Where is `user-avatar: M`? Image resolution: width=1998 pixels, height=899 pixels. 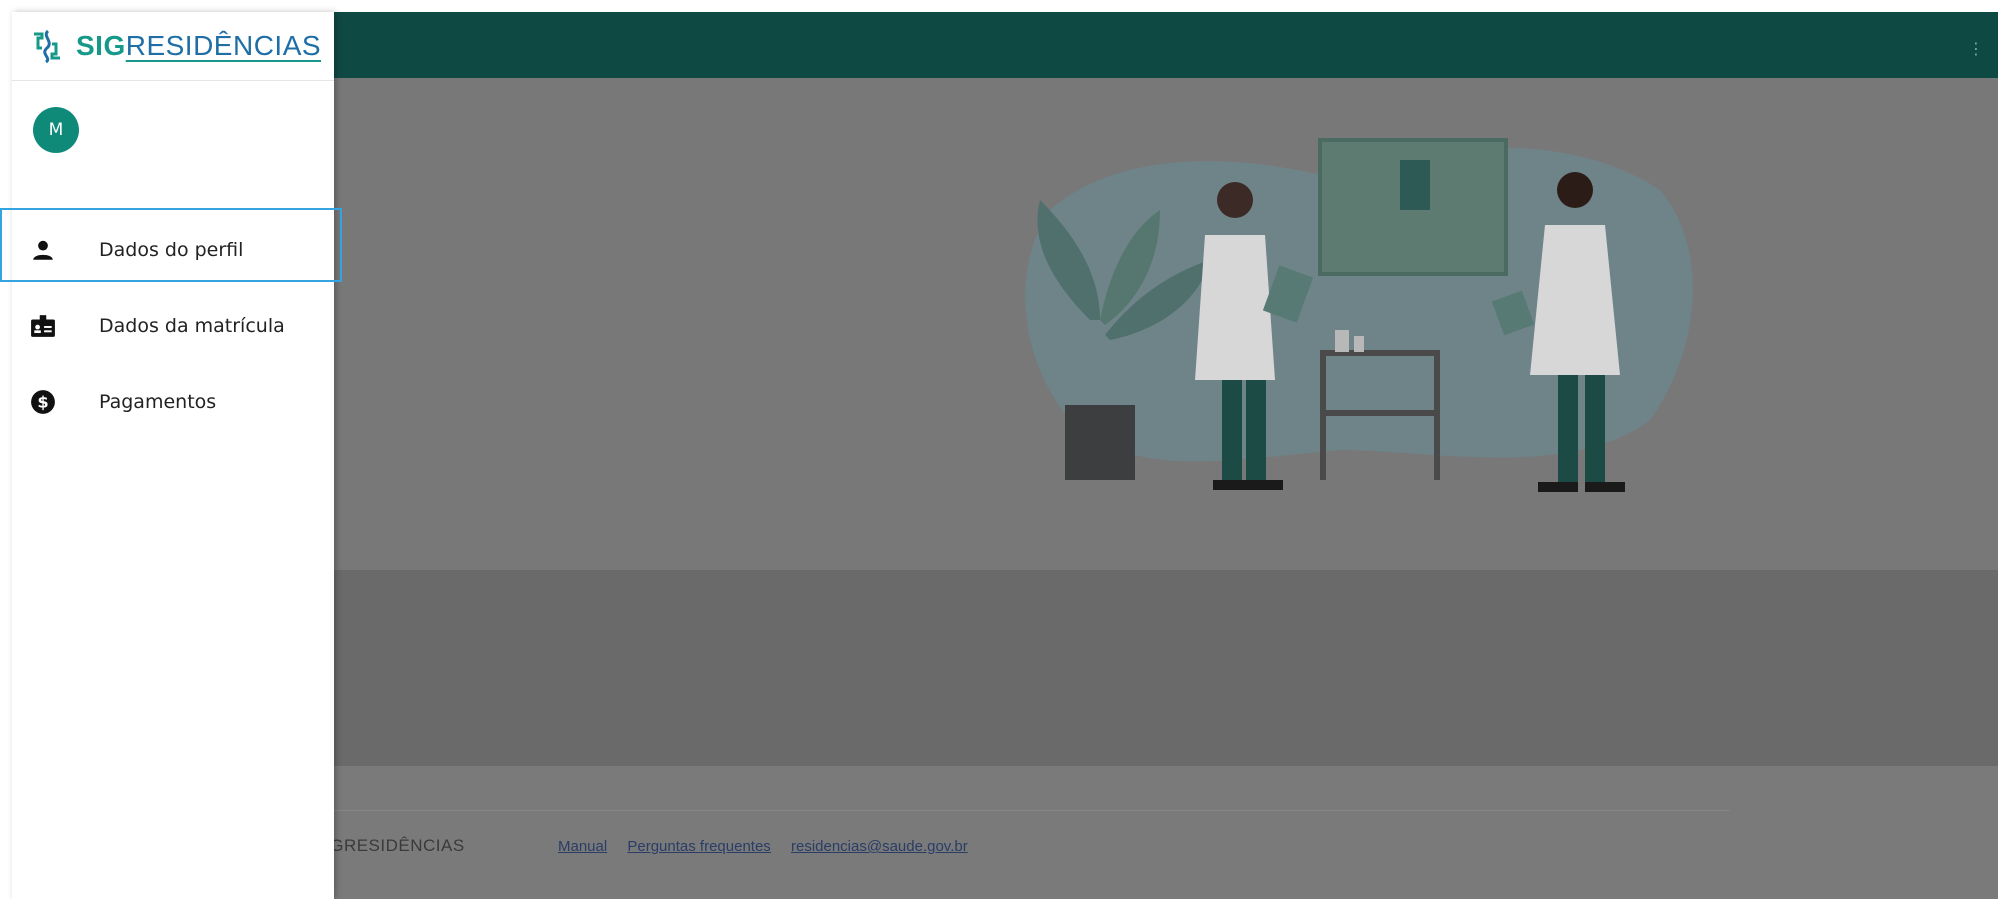 user-avatar: M is located at coordinates (56, 130).